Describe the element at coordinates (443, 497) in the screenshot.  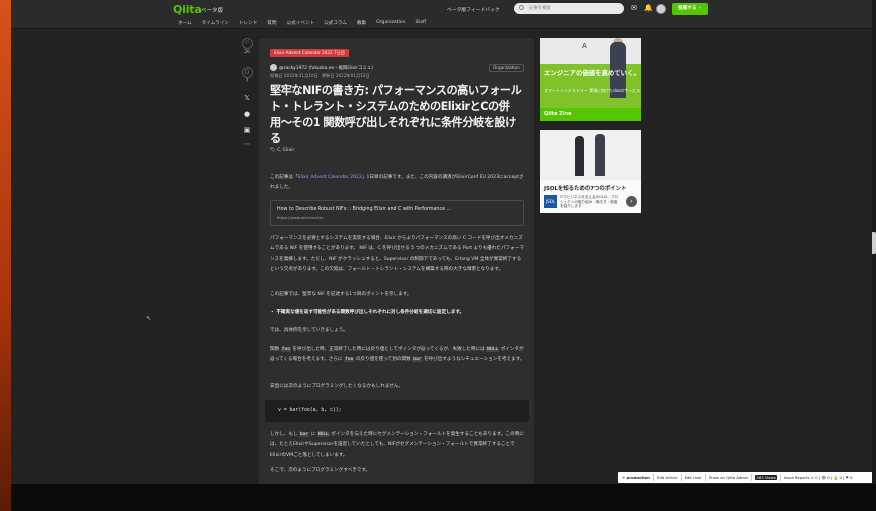
I see `taskbar` at that location.